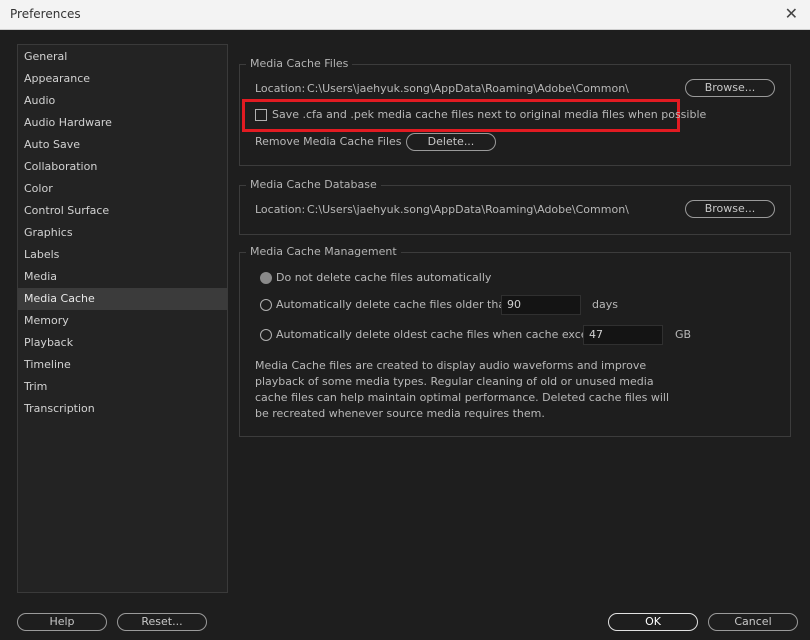 The height and width of the screenshot is (640, 810). What do you see at coordinates (653, 622) in the screenshot?
I see `ok-button: OK` at bounding box center [653, 622].